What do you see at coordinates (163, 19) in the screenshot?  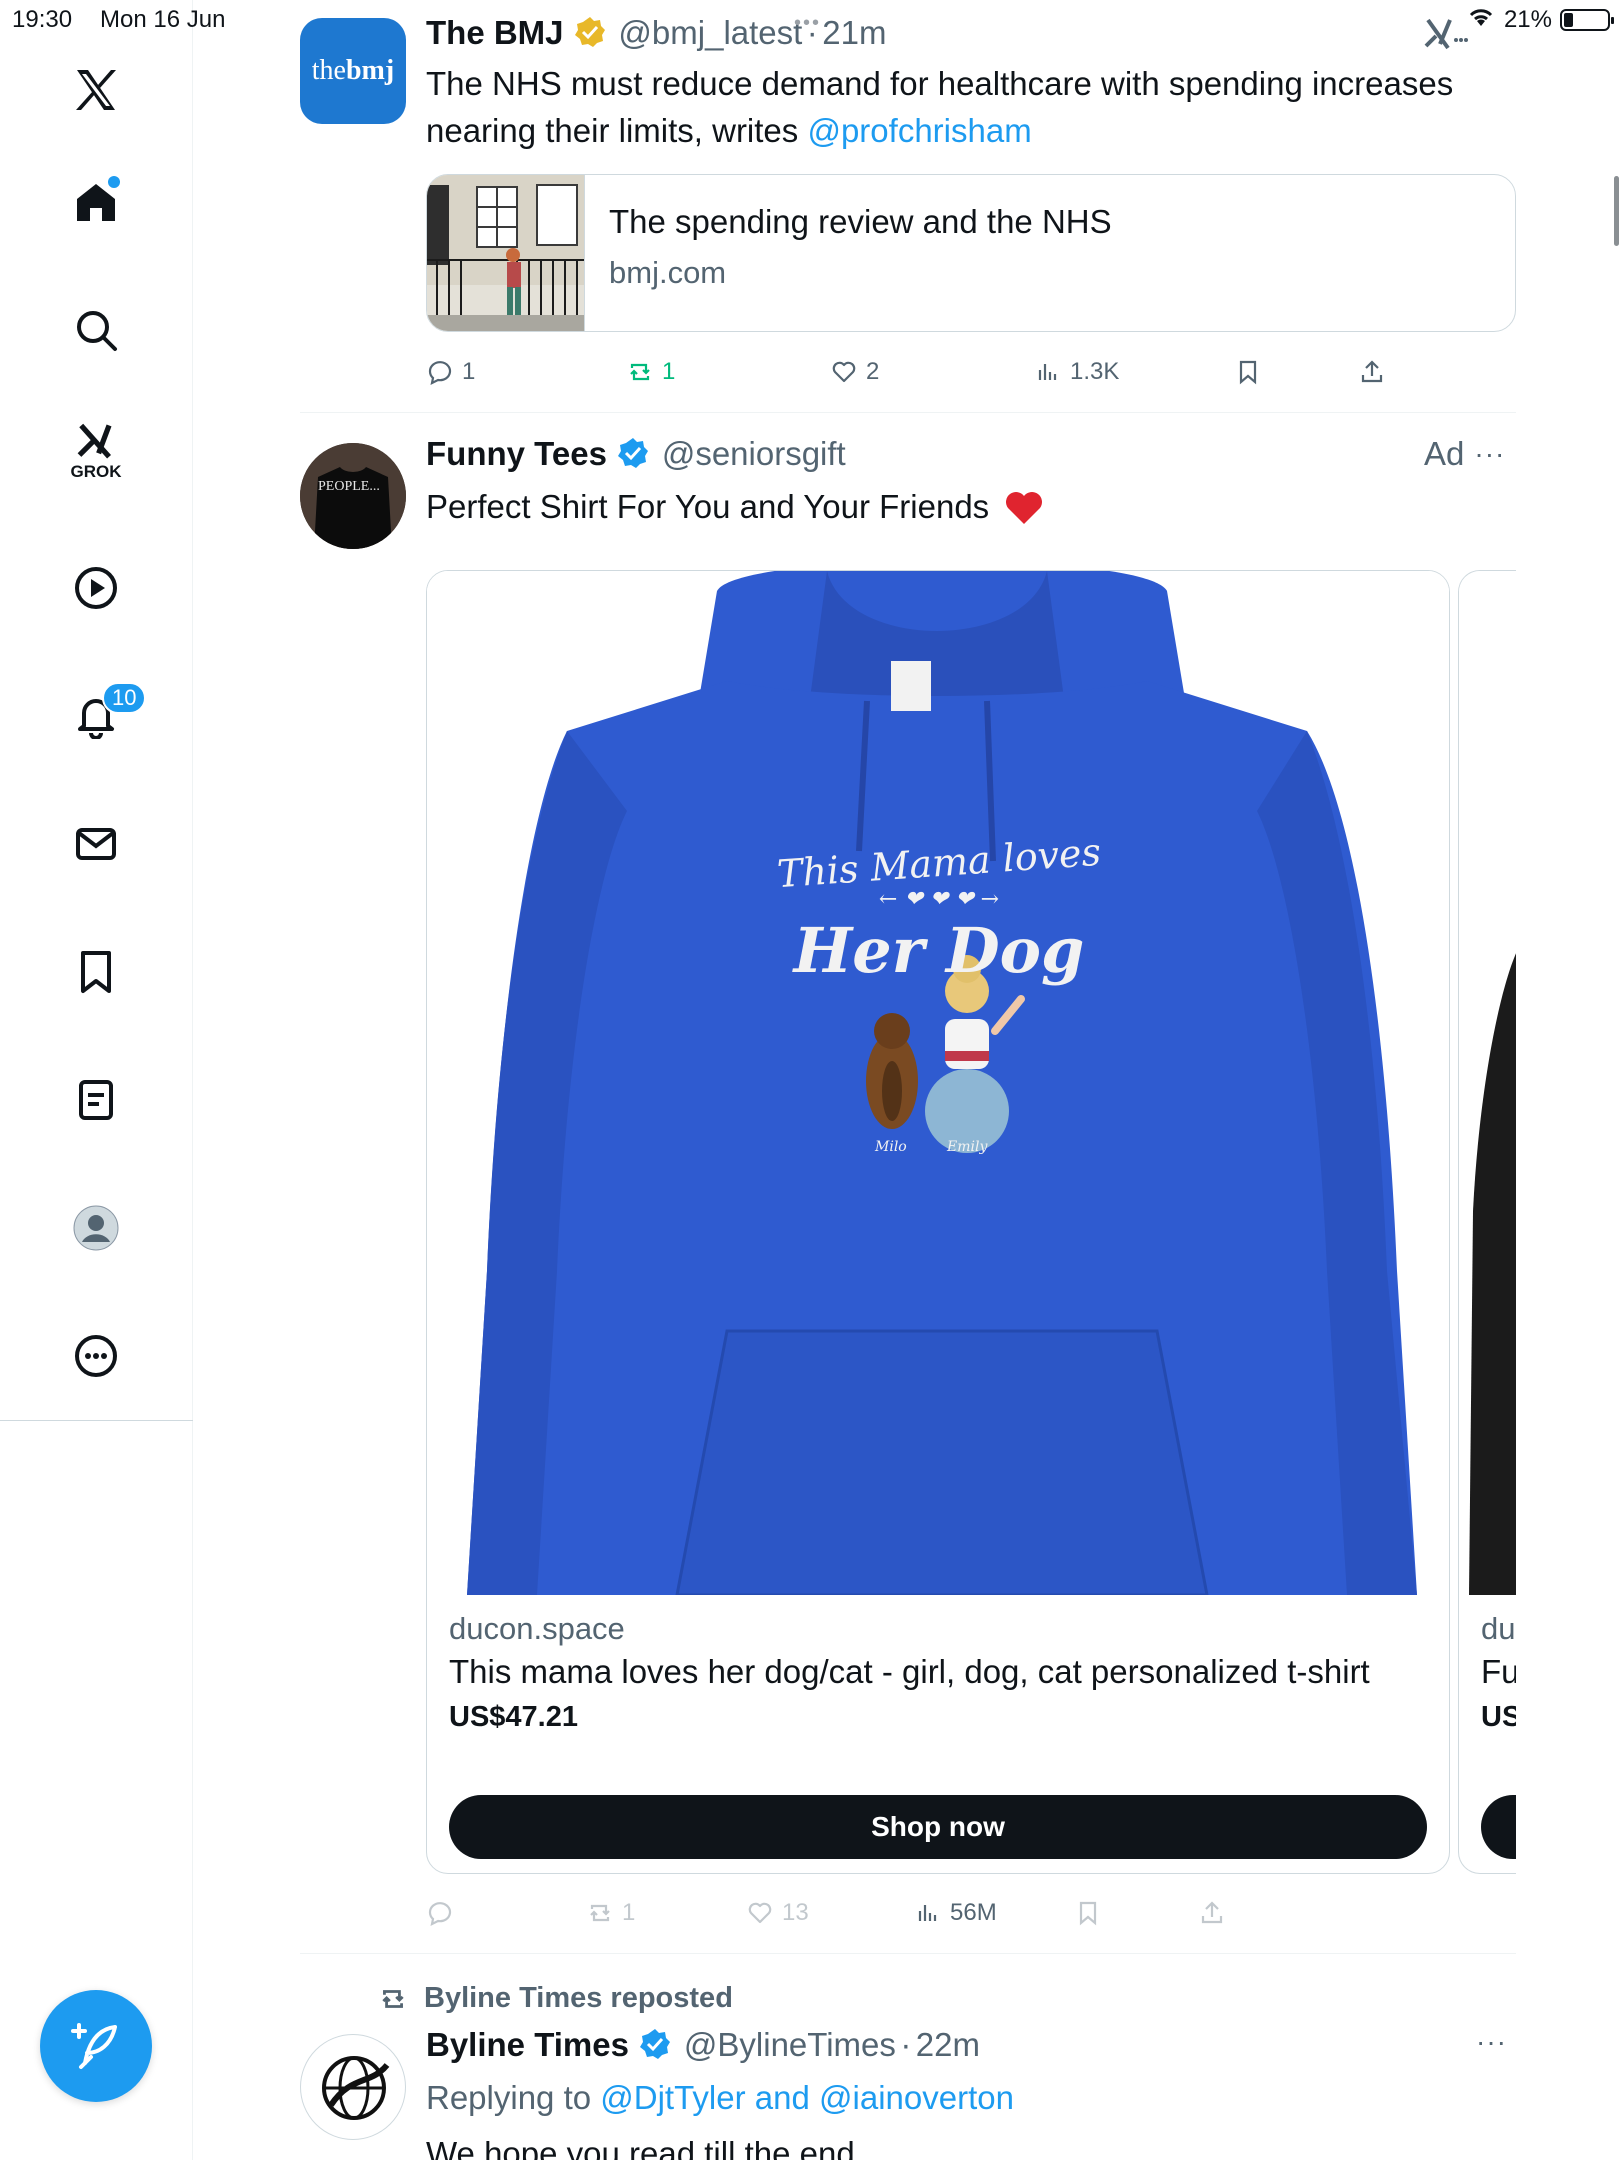 I see `status-date: Mon 16 Jun` at bounding box center [163, 19].